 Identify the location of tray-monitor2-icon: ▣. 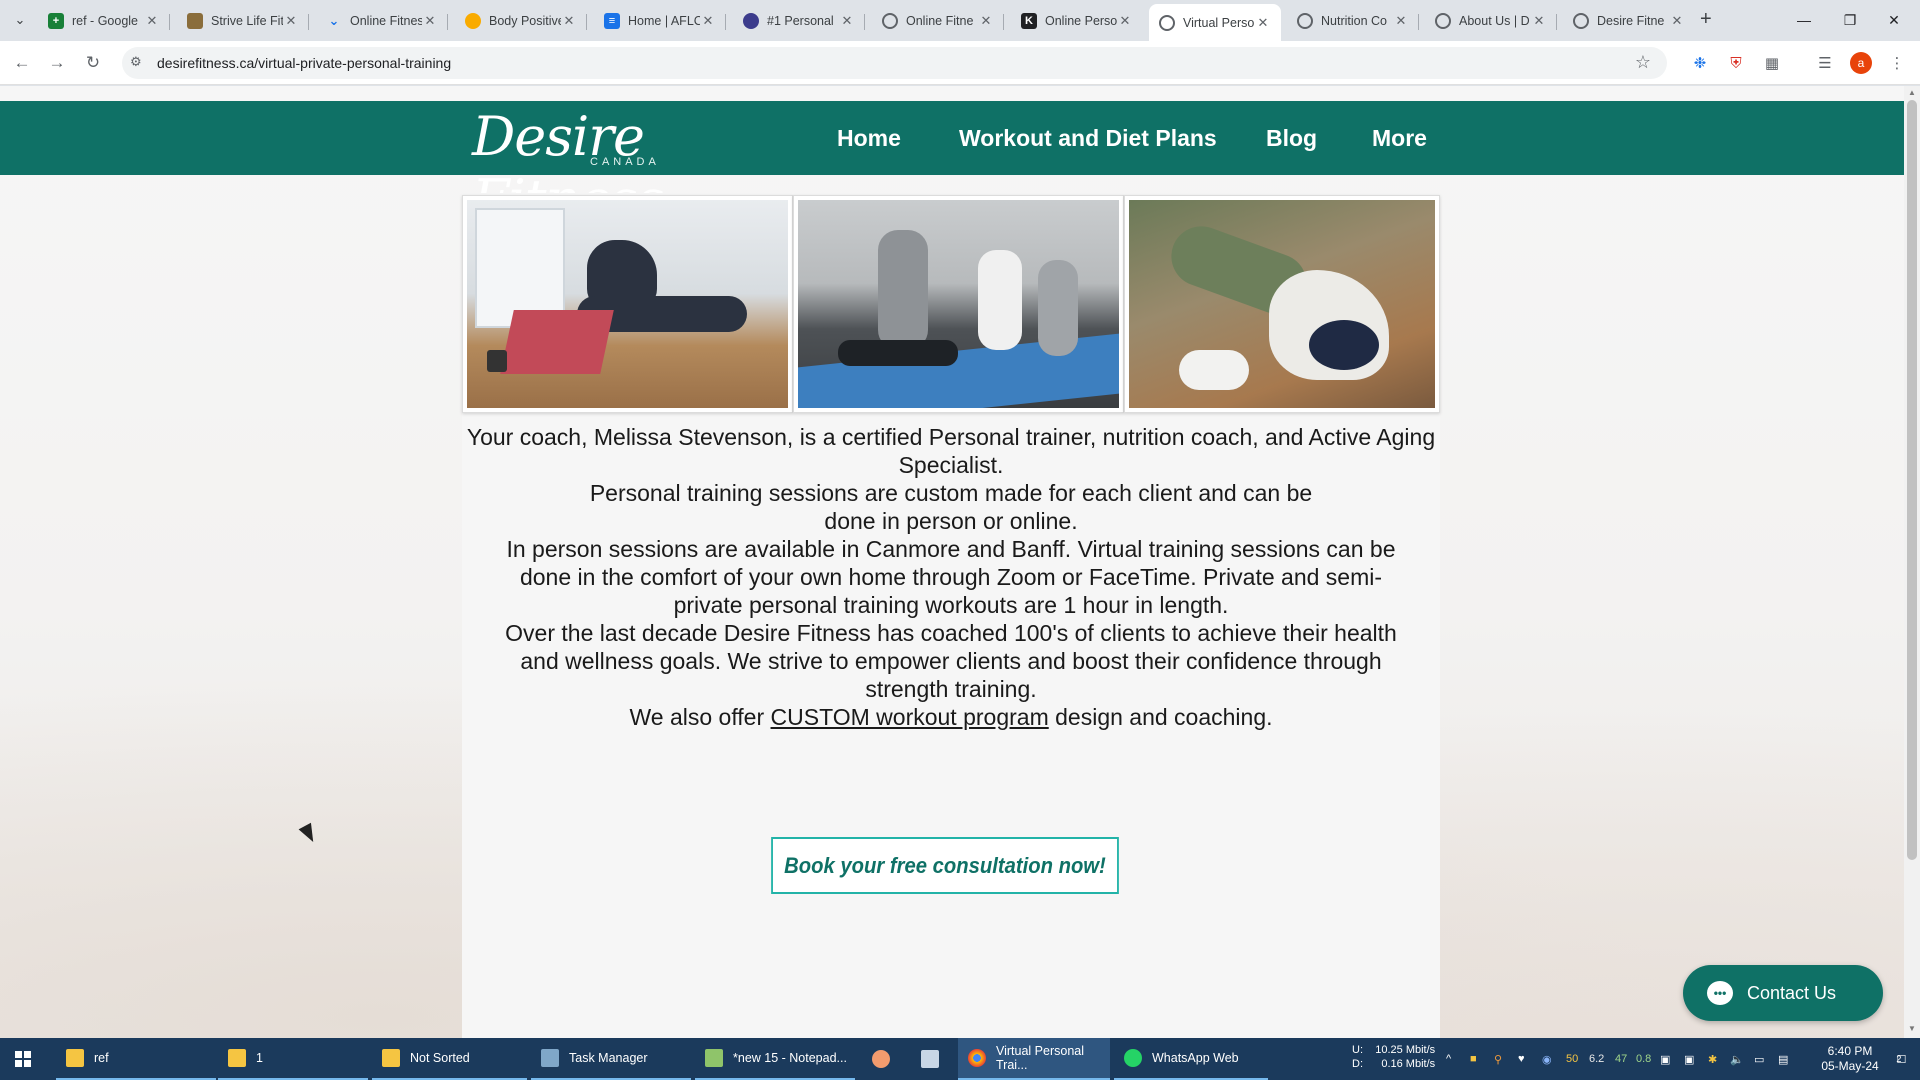
(1689, 1059).